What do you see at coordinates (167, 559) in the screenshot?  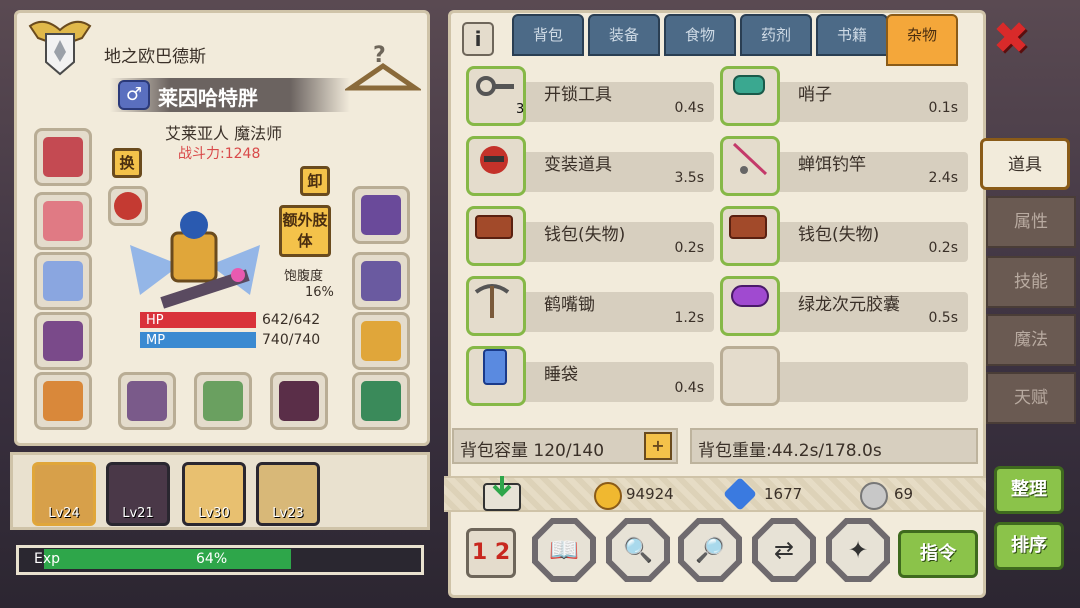 I see `exp-fill` at bounding box center [167, 559].